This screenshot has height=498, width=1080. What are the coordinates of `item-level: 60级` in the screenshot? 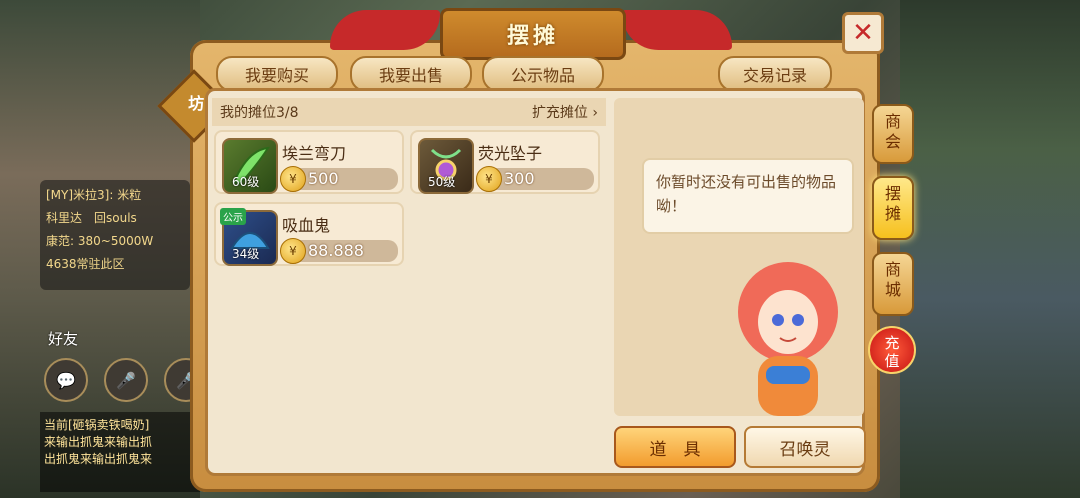 It's located at (246, 182).